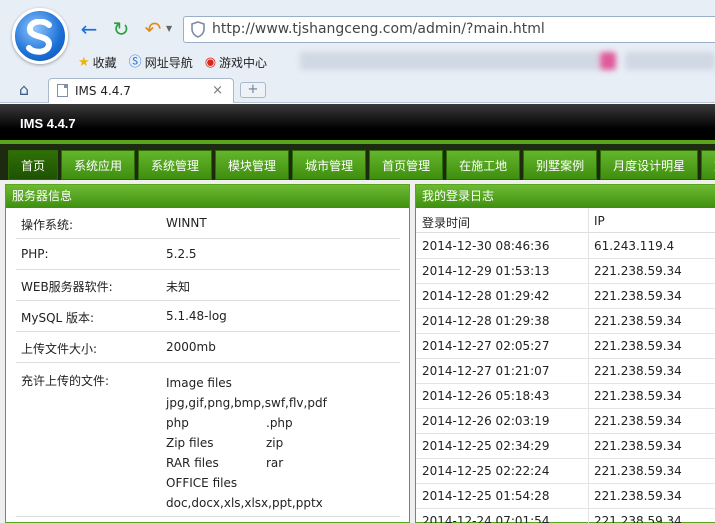 Image resolution: width=715 pixels, height=523 pixels. Describe the element at coordinates (58, 318) in the screenshot. I see `info-label: MySQL 版本:` at that location.